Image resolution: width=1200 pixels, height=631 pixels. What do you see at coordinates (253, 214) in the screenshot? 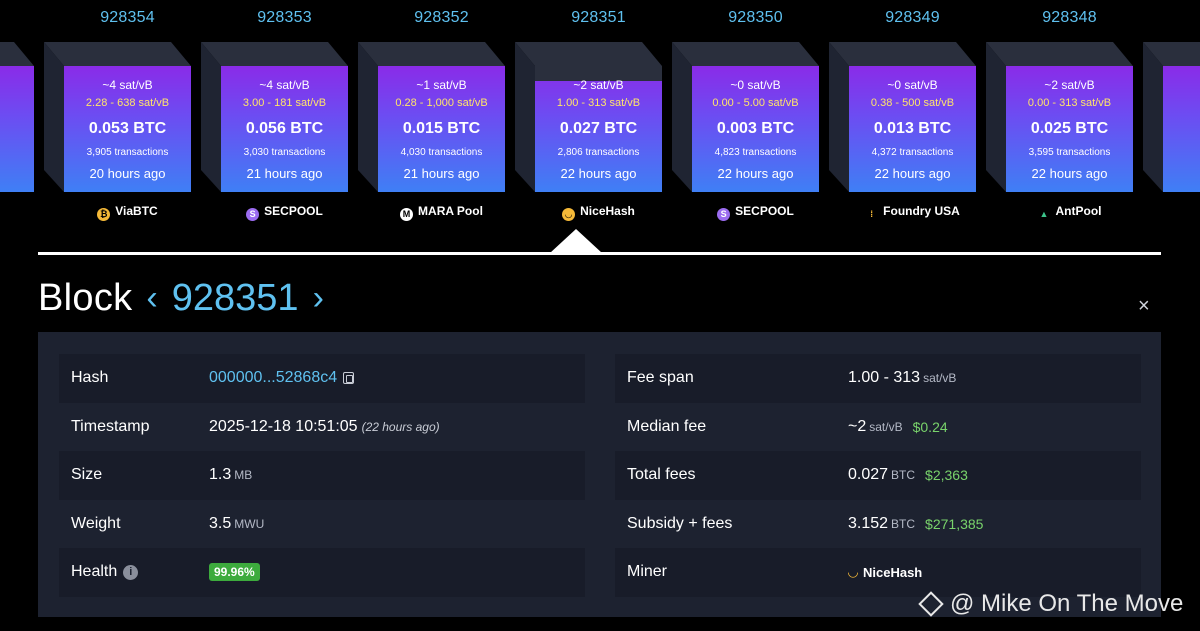
I see `secpool-icon: S` at bounding box center [253, 214].